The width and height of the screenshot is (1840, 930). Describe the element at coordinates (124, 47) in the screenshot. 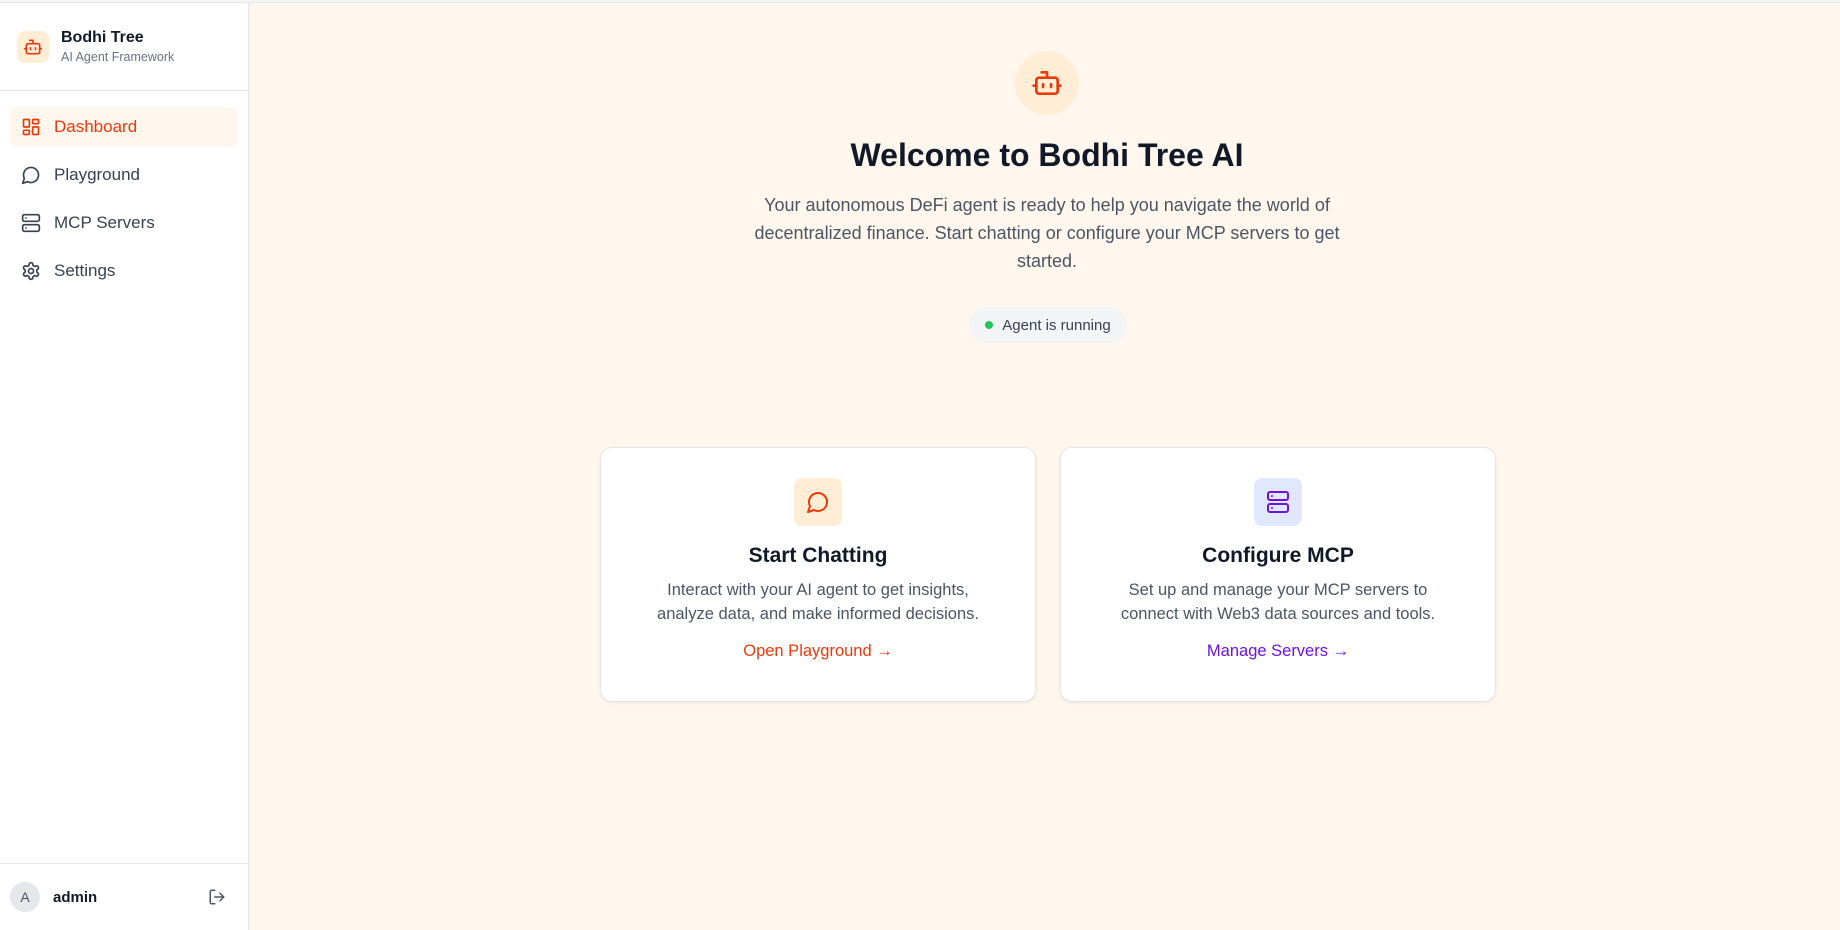

I see `brand-header: Bodhi Tree AI Agent Framework` at that location.